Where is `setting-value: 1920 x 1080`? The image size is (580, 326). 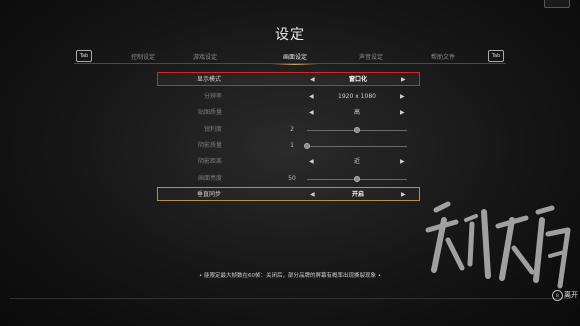 setting-value: 1920 x 1080 is located at coordinates (357, 96).